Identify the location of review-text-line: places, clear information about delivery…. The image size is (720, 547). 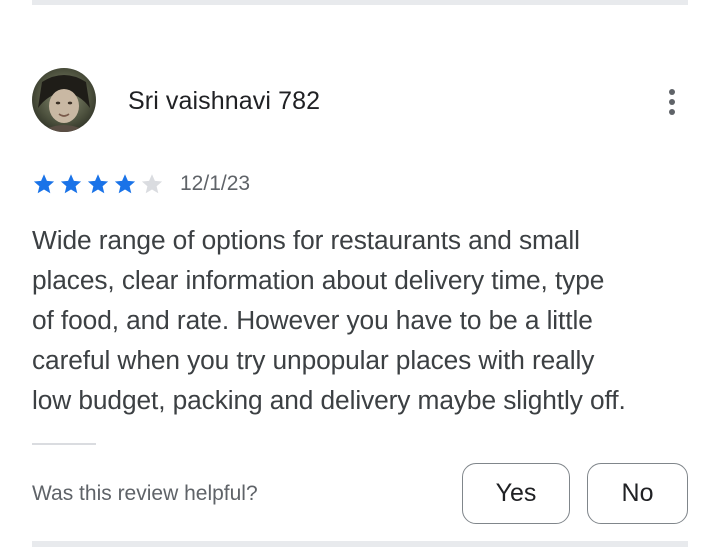
(318, 280).